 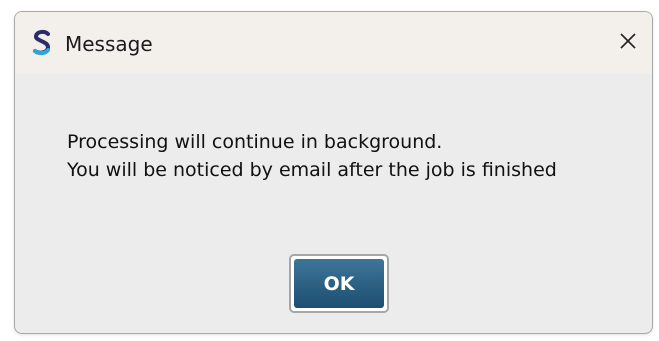 I want to click on close-icon, so click(x=628, y=43).